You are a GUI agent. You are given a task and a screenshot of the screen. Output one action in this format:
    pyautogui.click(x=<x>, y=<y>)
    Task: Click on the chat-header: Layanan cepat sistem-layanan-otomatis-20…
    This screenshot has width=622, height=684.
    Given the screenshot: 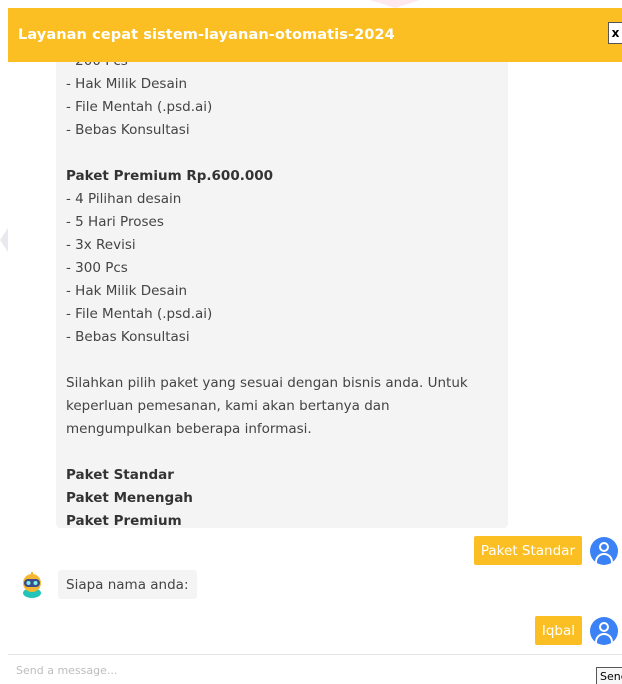 What is the action you would take?
    pyautogui.click(x=315, y=35)
    